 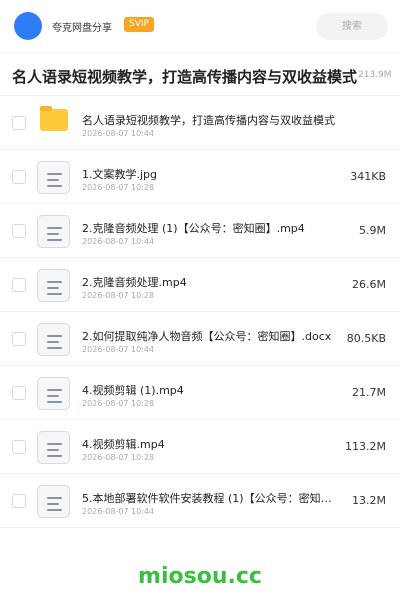 I want to click on file-size: 341KB, so click(x=368, y=176).